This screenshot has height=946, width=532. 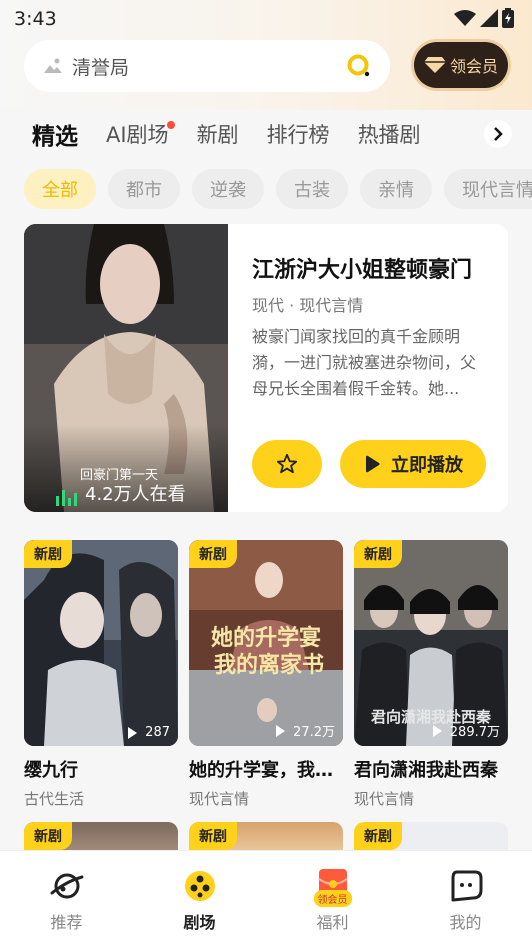 I want to click on drama-title: 君向潇湘我赴西秦, so click(x=431, y=769).